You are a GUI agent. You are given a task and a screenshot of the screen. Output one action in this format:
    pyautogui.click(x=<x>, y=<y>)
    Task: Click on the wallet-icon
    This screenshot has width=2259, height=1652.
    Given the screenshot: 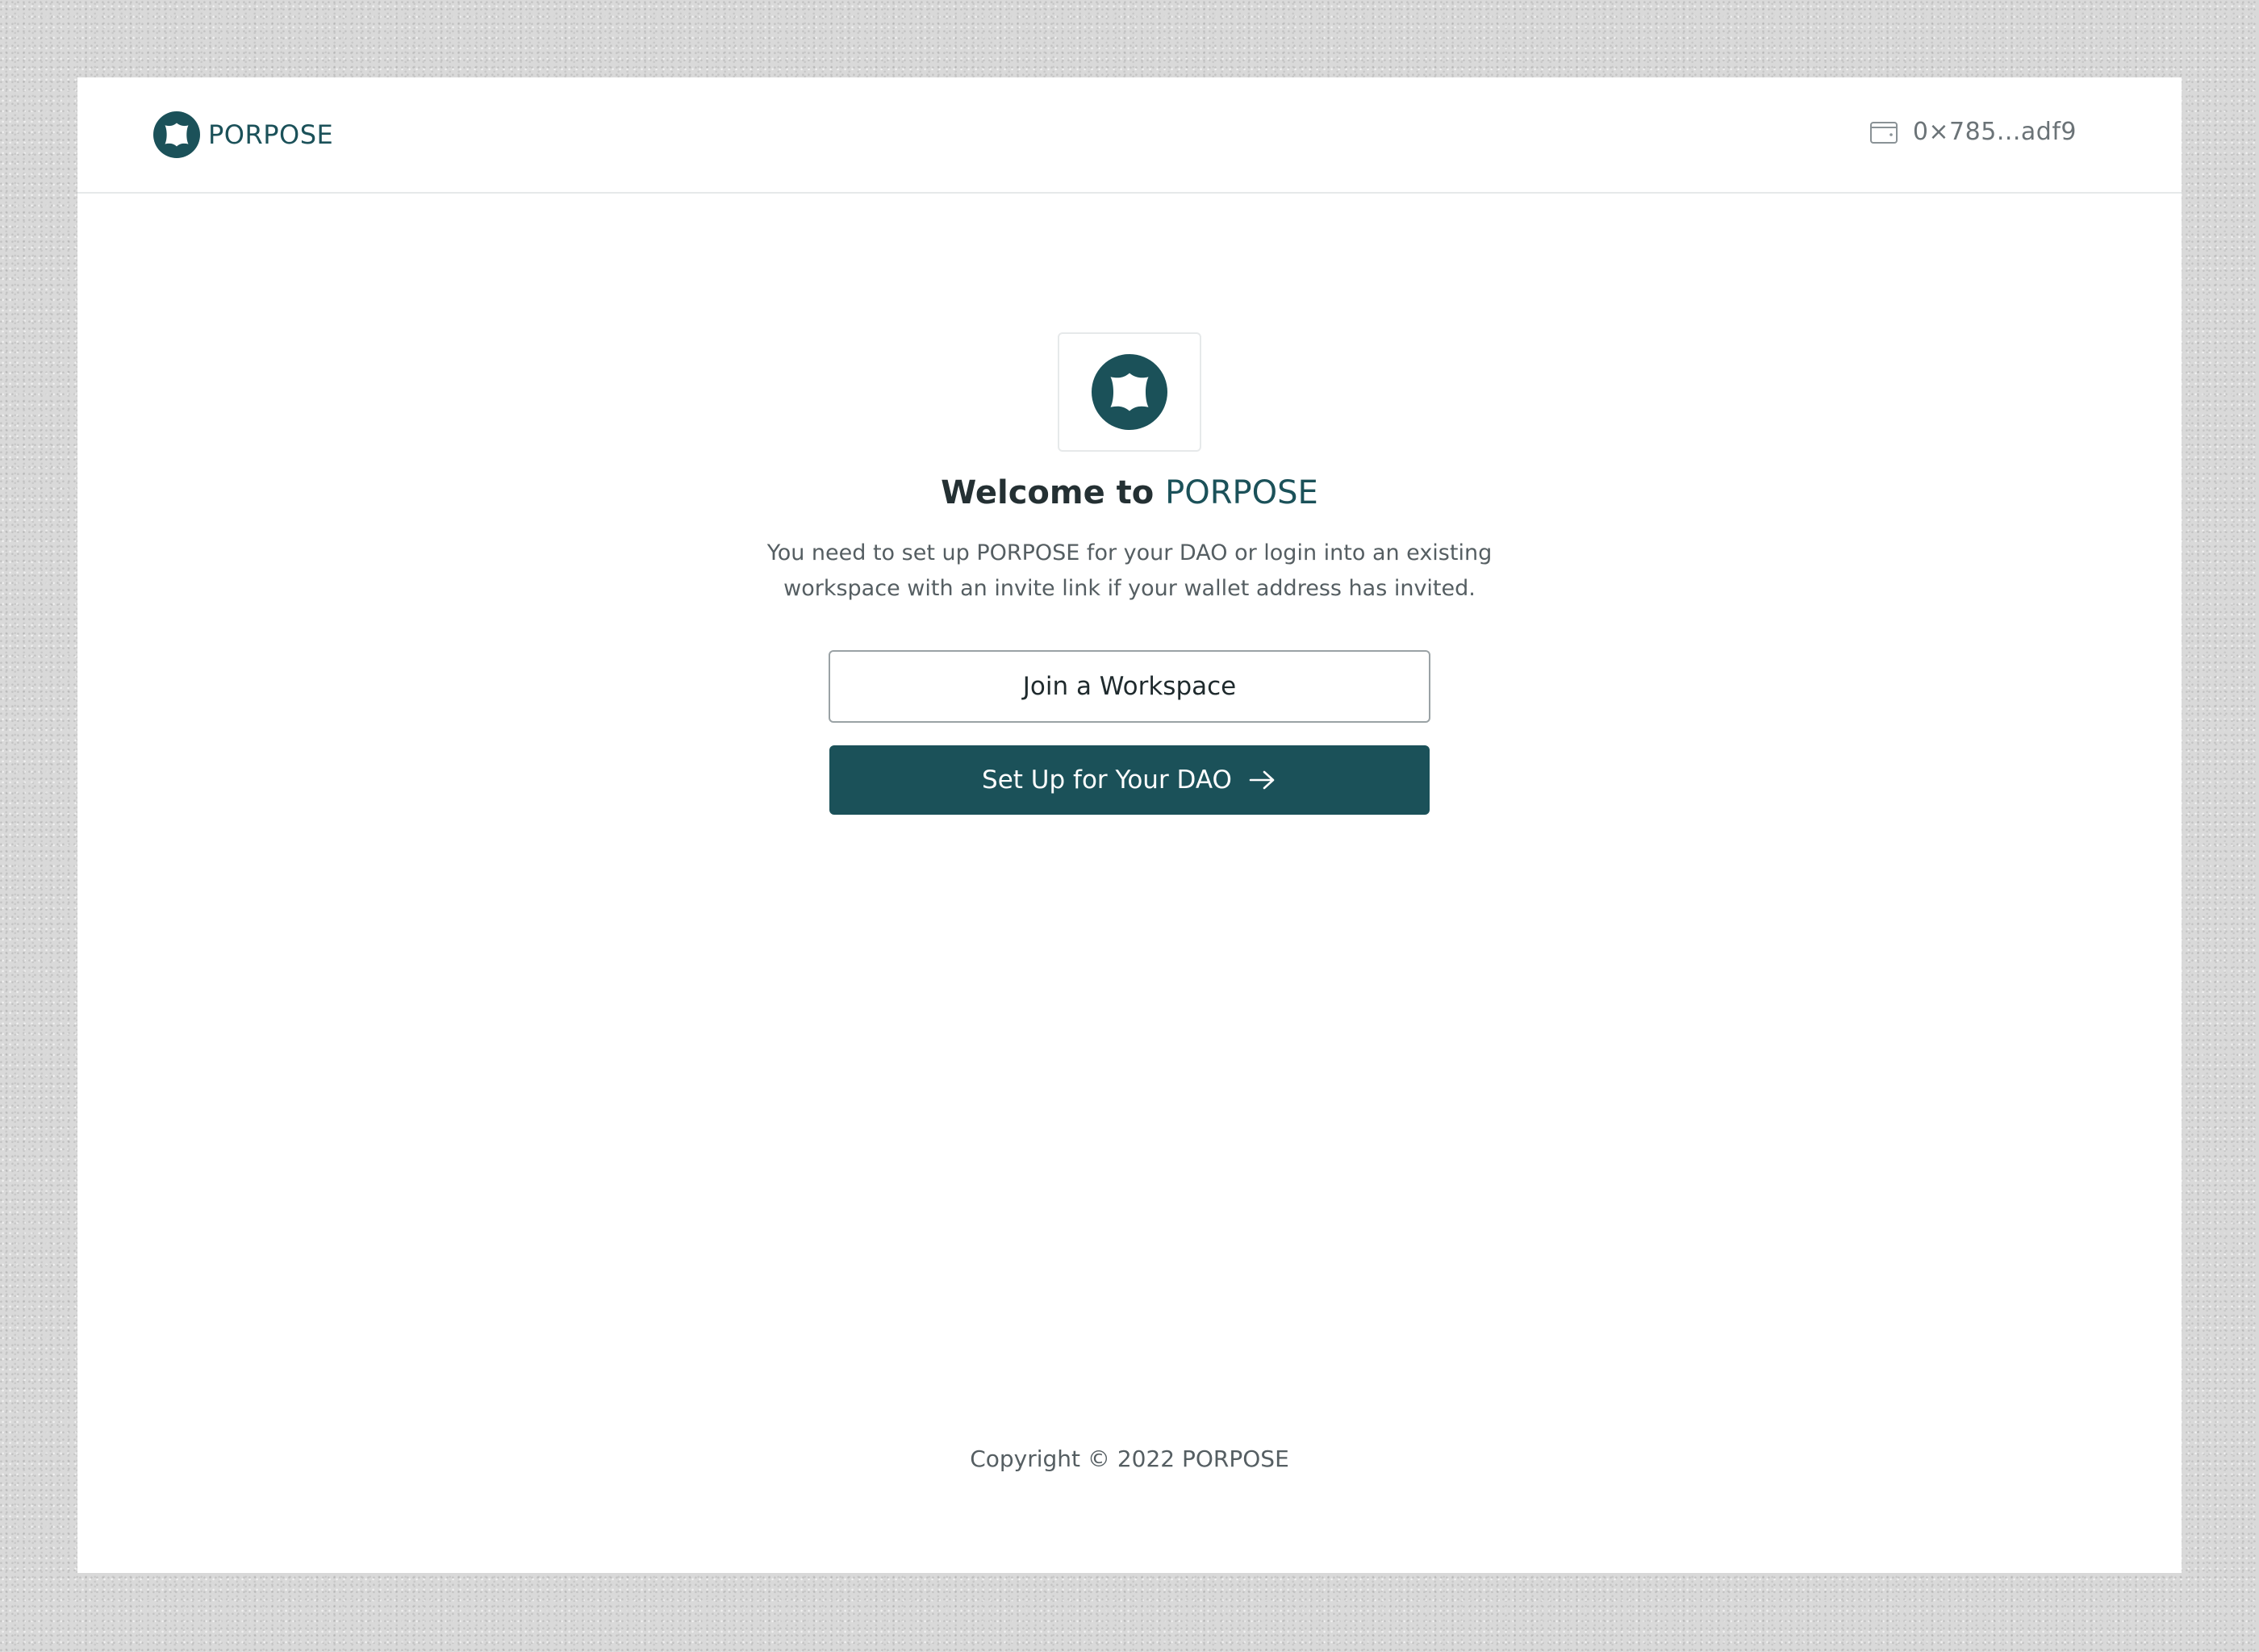 What is the action you would take?
    pyautogui.click(x=1884, y=132)
    